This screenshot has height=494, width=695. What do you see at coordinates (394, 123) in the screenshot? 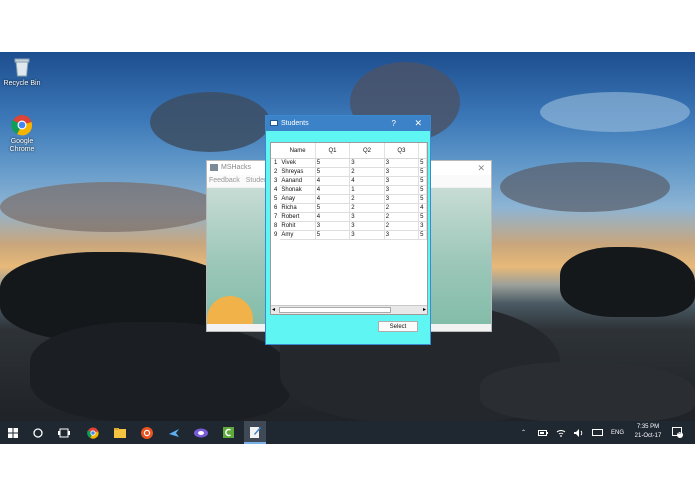
I see `help-button: ?` at bounding box center [394, 123].